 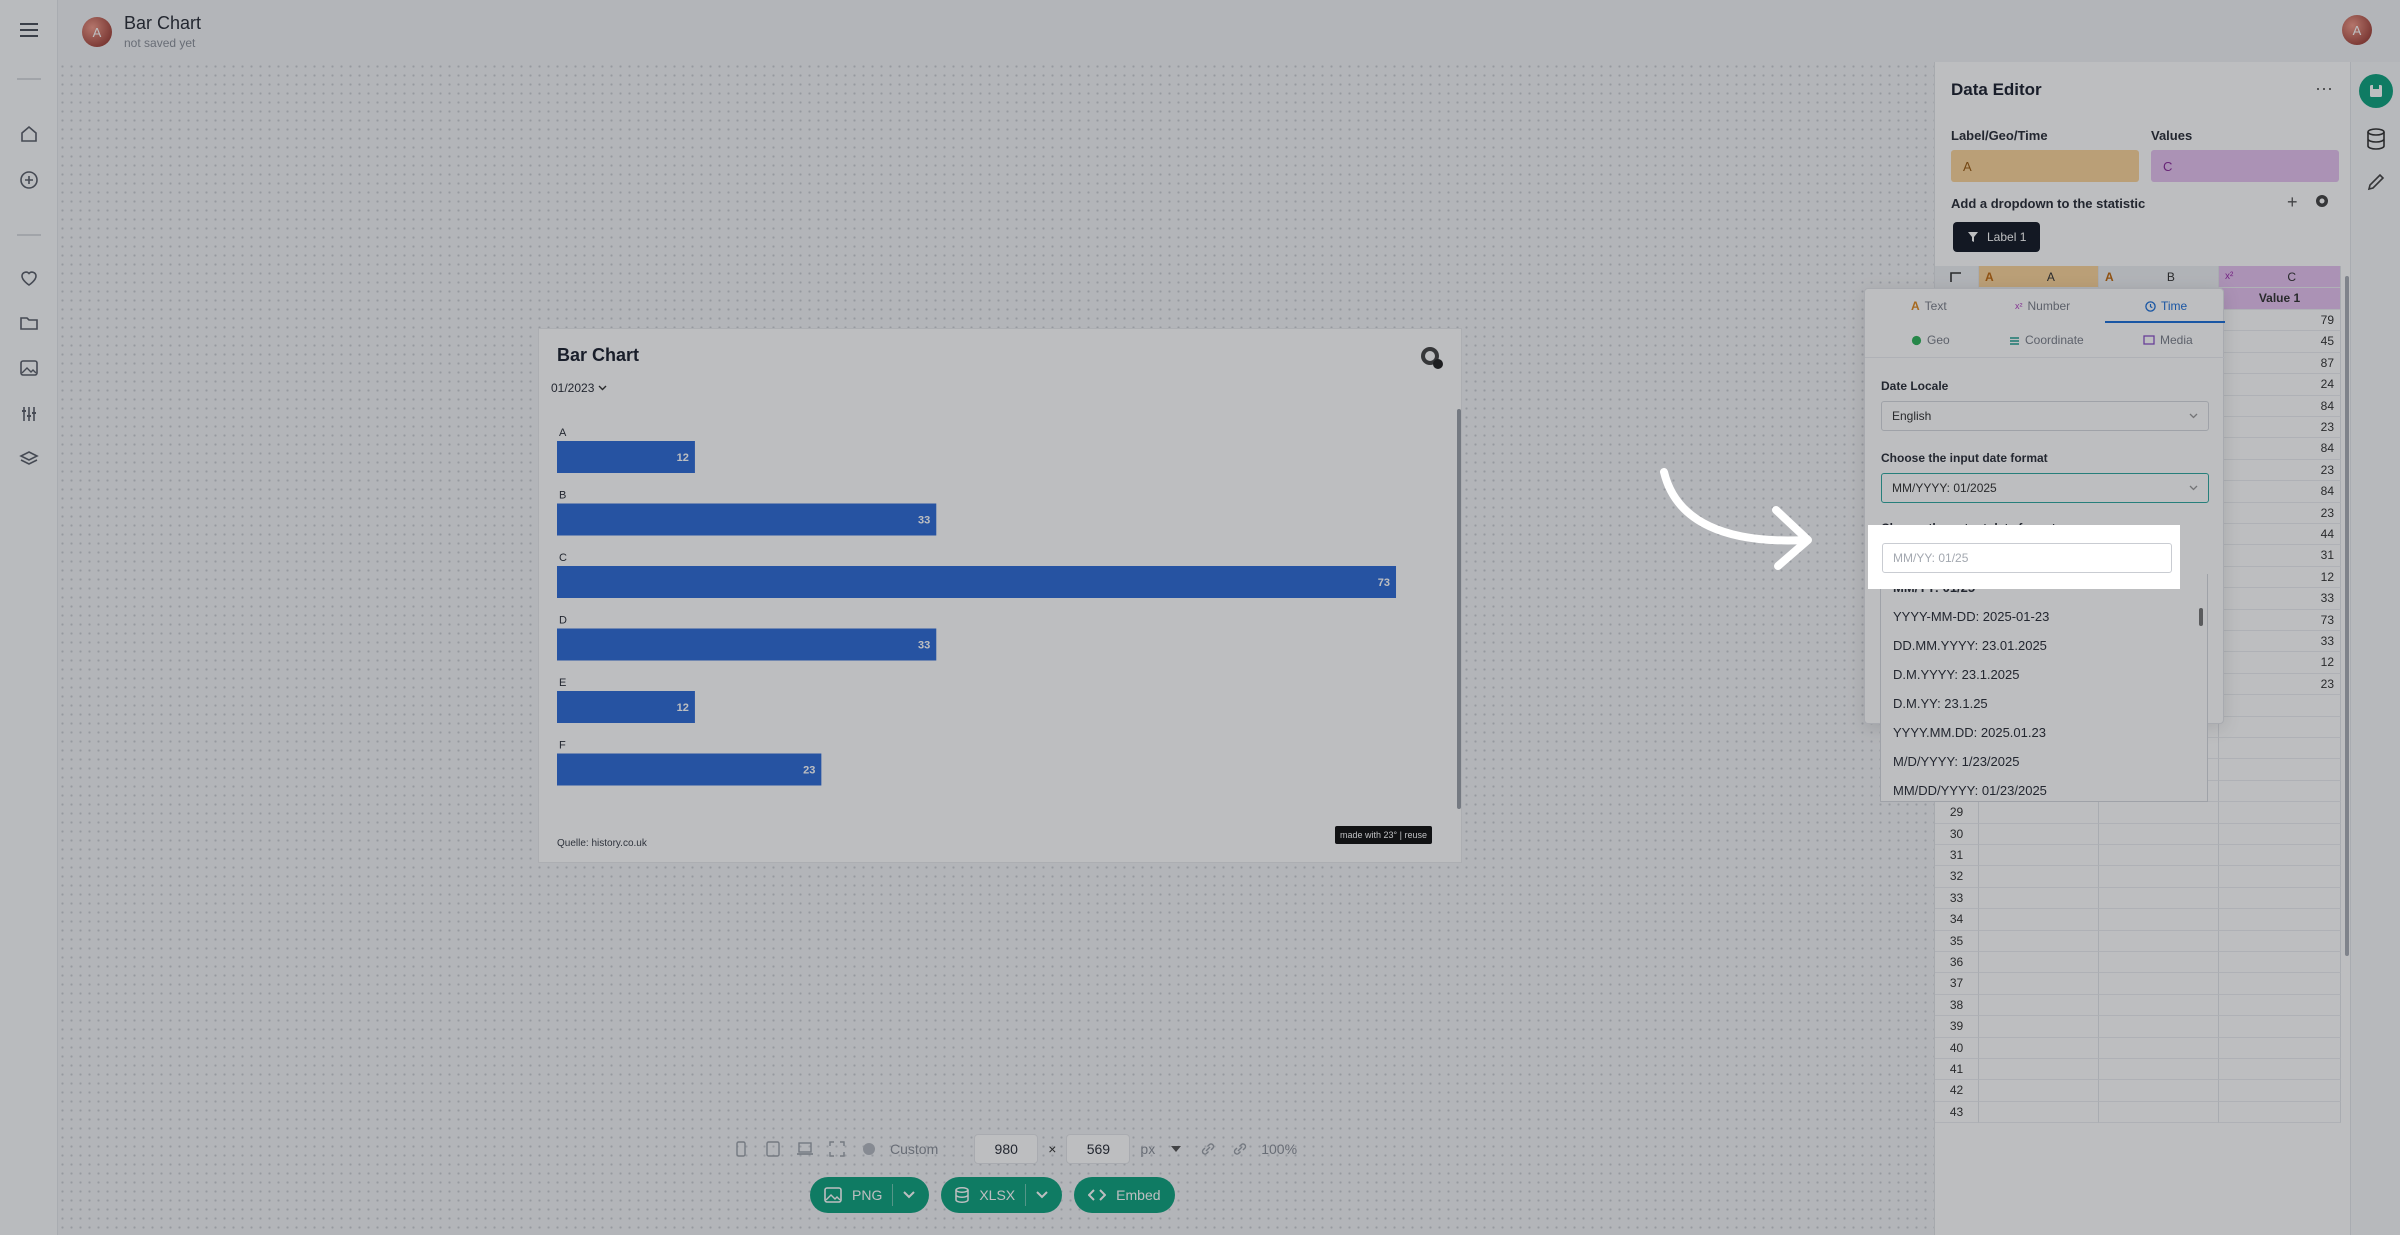 What do you see at coordinates (1736, 519) in the screenshot?
I see `tutorial-arrow-icon` at bounding box center [1736, 519].